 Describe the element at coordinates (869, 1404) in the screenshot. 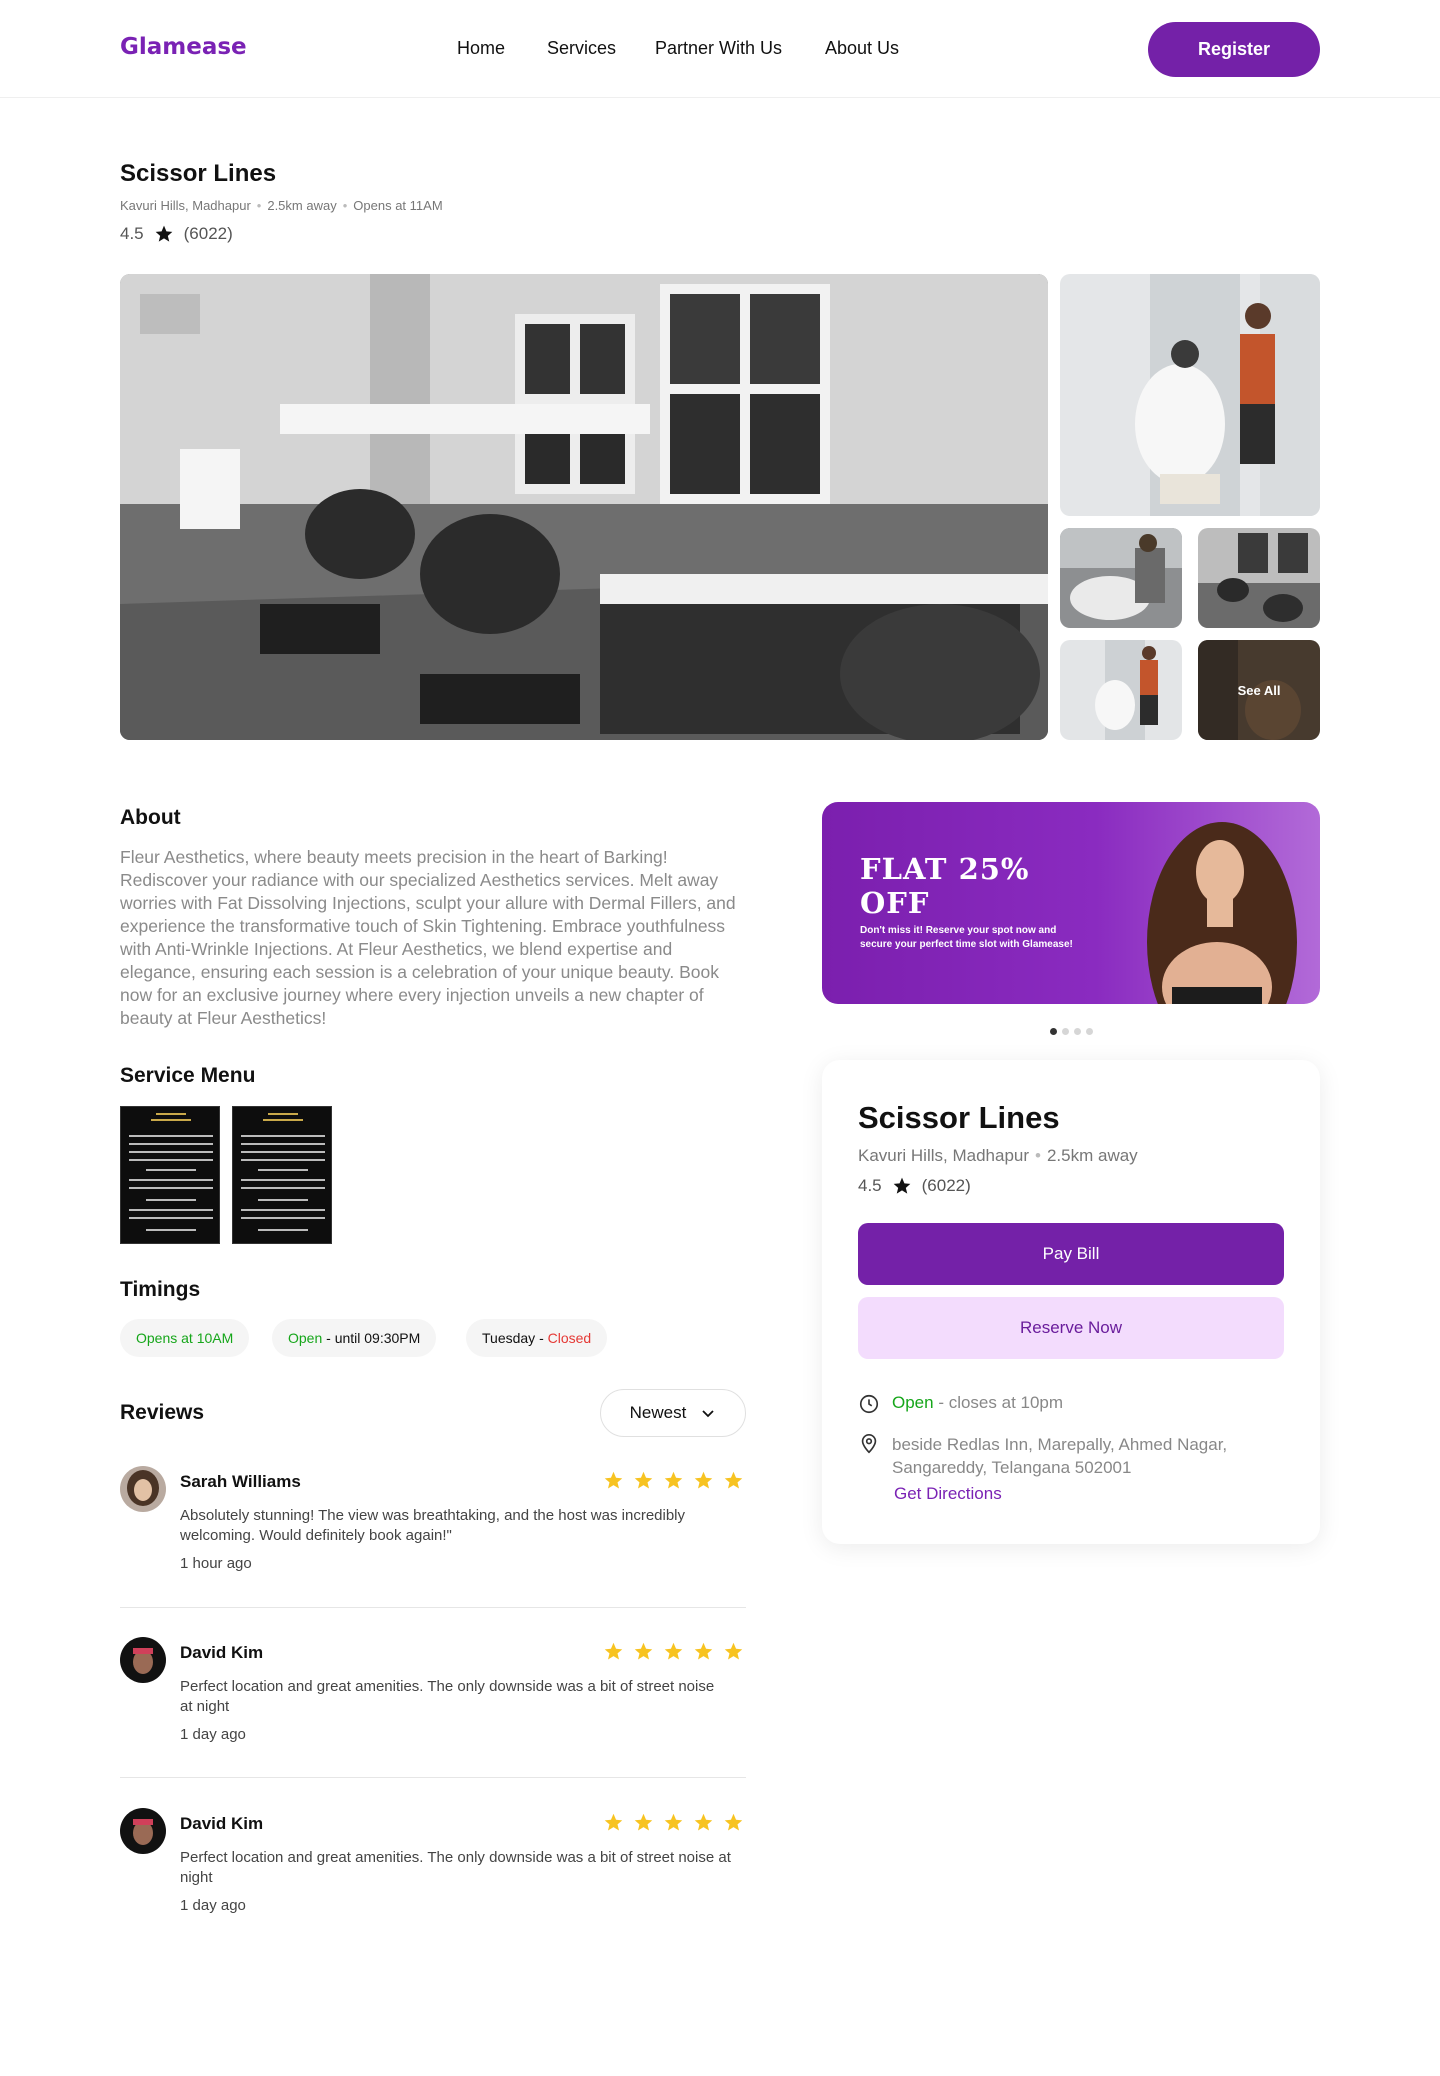

I see `clock-icon` at that location.